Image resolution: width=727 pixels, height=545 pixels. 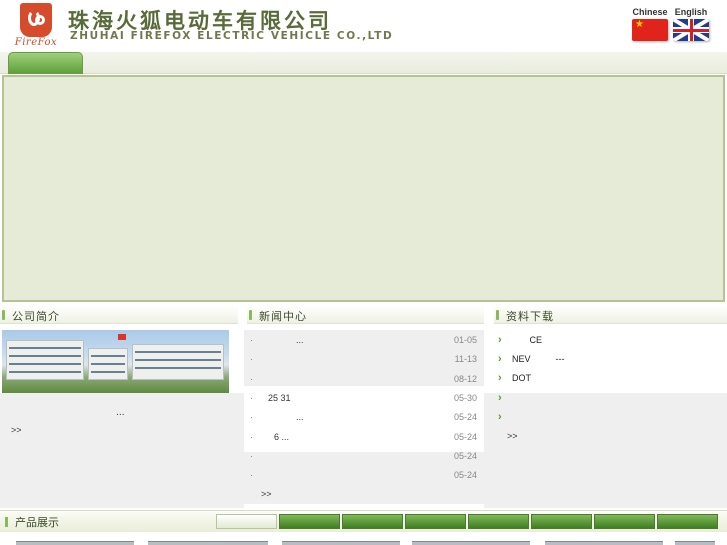 What do you see at coordinates (611, 360) in the screenshot?
I see `download-item: › NEV ---` at bounding box center [611, 360].